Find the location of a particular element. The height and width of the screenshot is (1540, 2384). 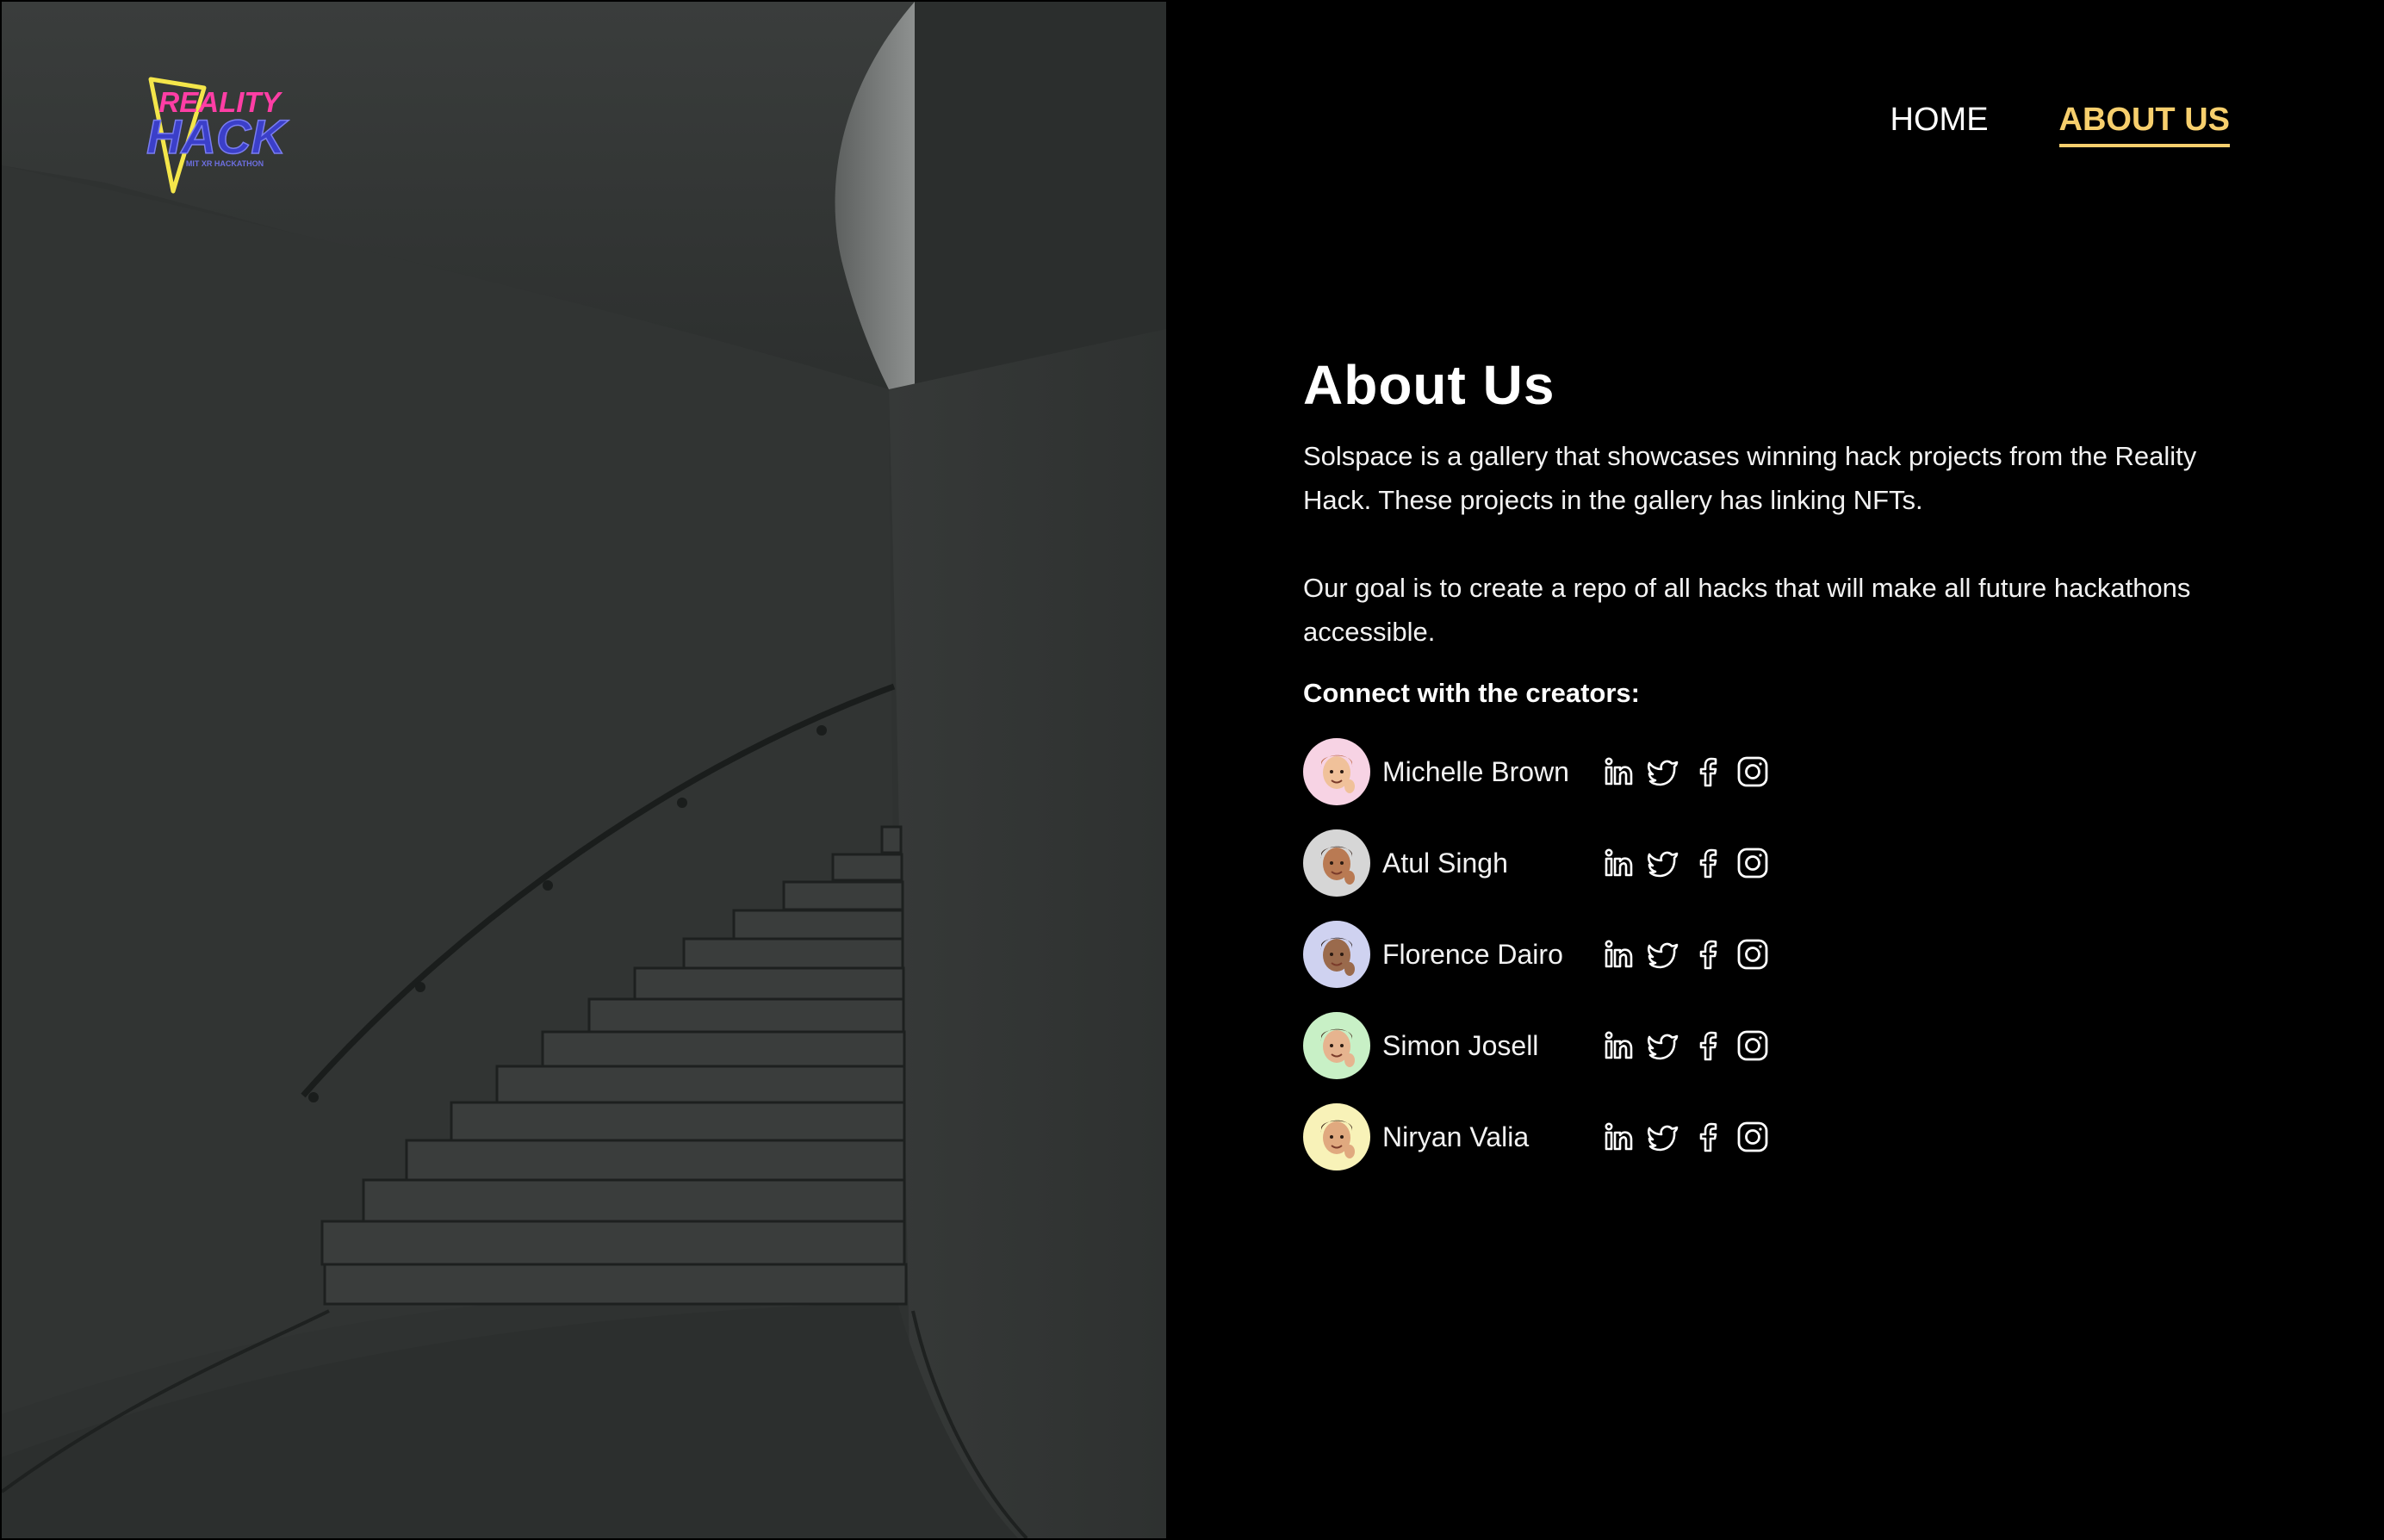

svg-text: HACK is located at coordinates (217, 137).